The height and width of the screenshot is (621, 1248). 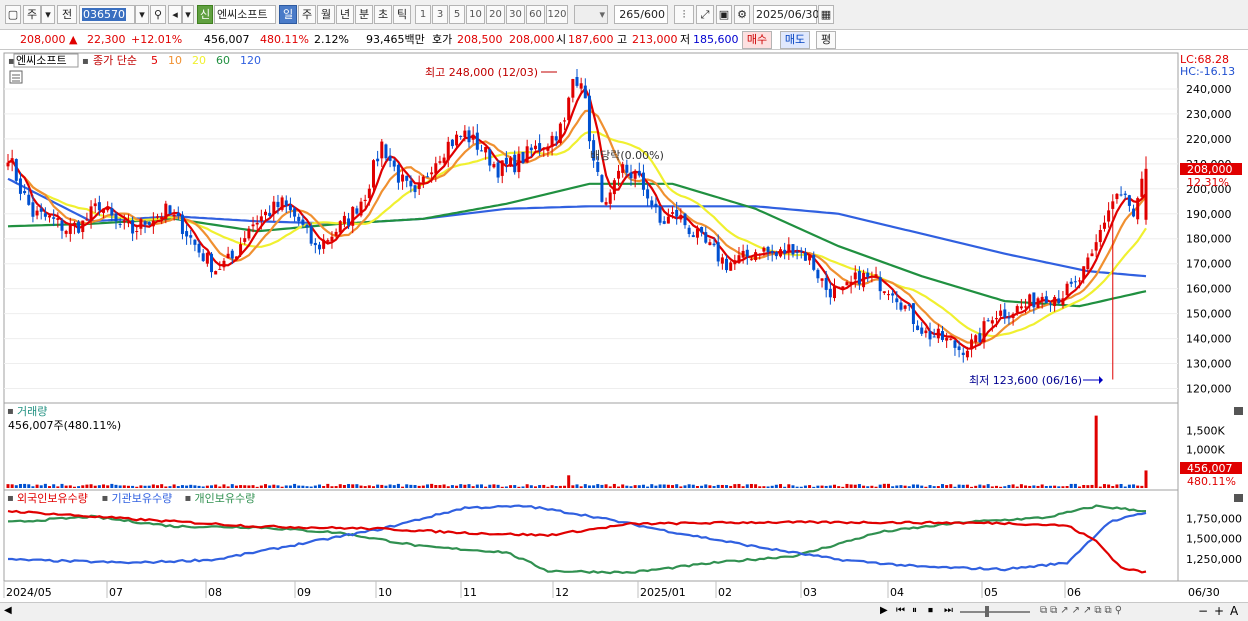 I want to click on scroll-right-icon: ▶, so click(x=884, y=610).